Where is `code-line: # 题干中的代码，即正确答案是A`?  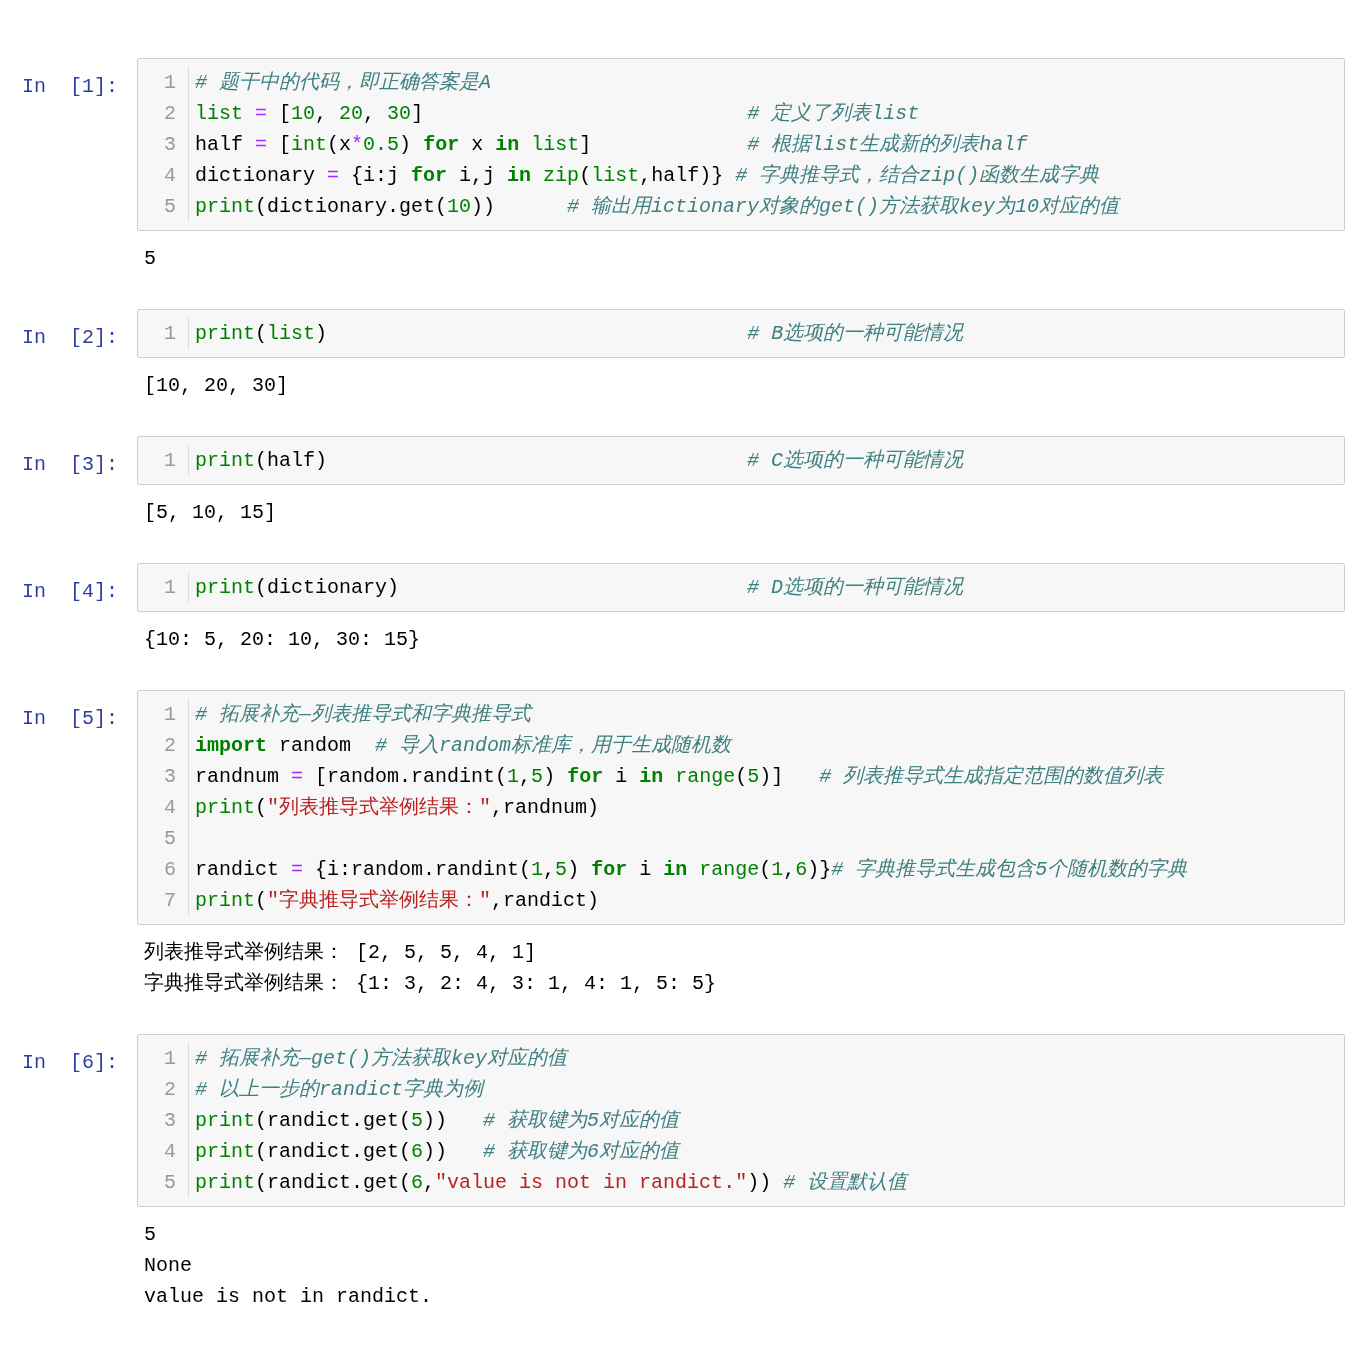 code-line: # 题干中的代码，即正确答案是A is located at coordinates (343, 83).